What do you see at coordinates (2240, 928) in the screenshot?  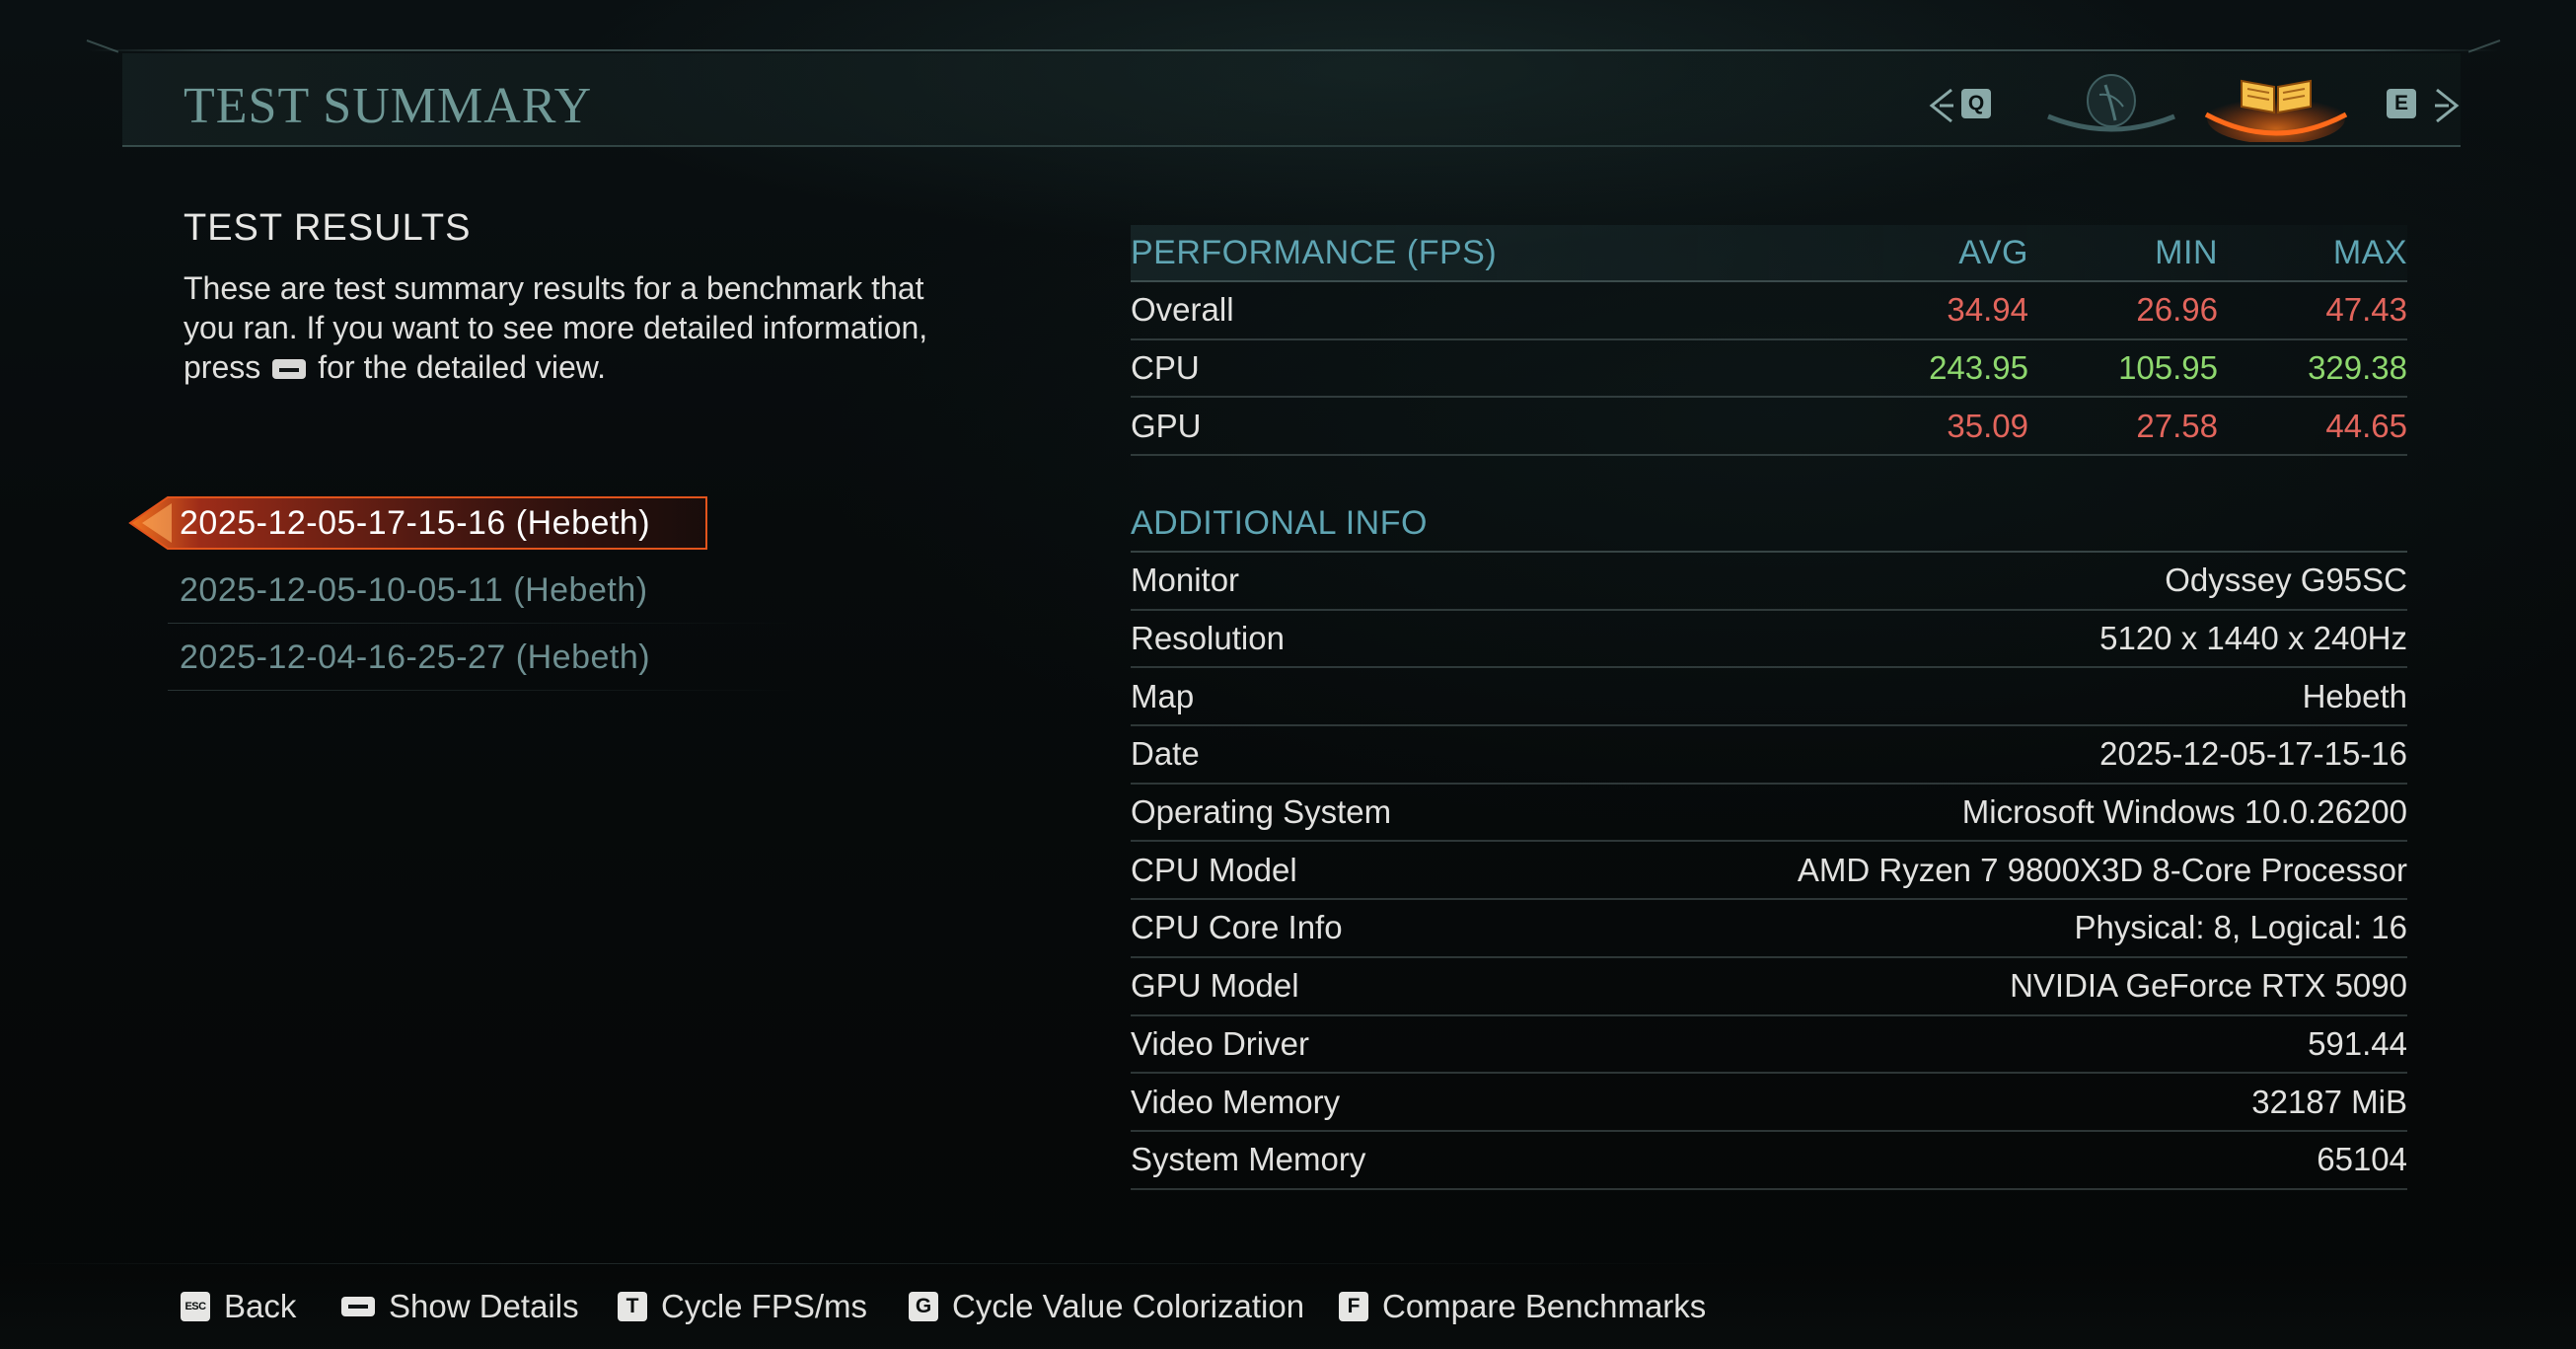 I see `info-value: Physical: 8, Logical: 16` at bounding box center [2240, 928].